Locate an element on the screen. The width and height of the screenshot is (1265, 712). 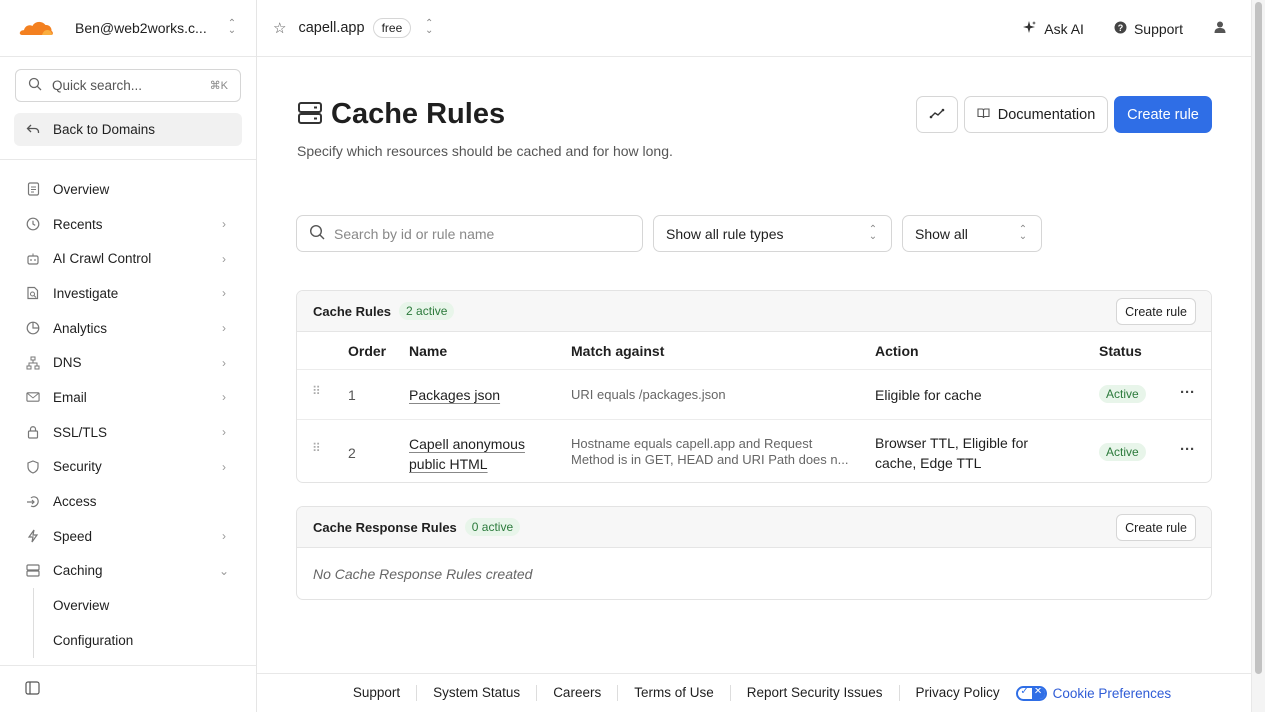
rule-search-input: Search by id or rule name is located at coordinates (469, 233).